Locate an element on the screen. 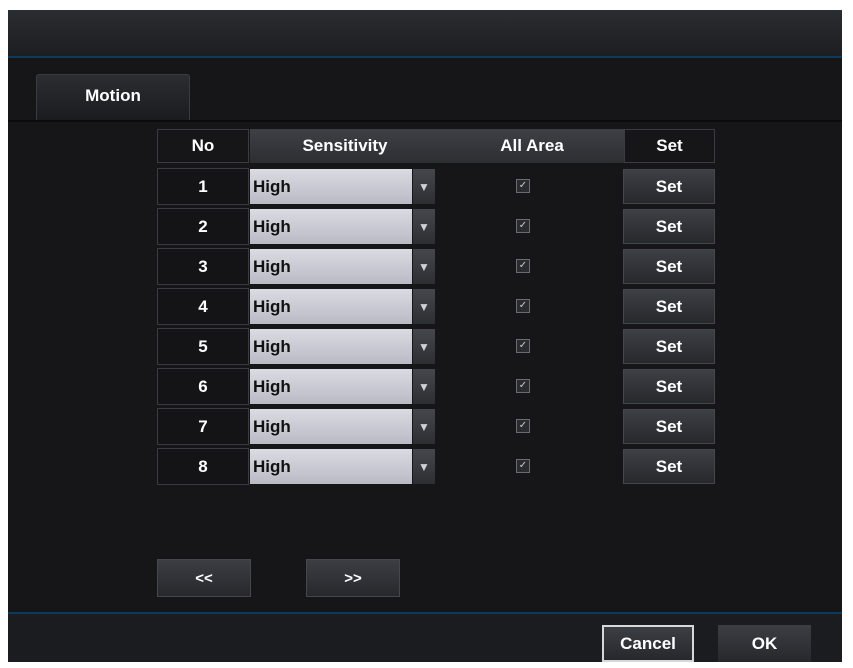 This screenshot has height=668, width=853. row-number: 1 is located at coordinates (203, 186).